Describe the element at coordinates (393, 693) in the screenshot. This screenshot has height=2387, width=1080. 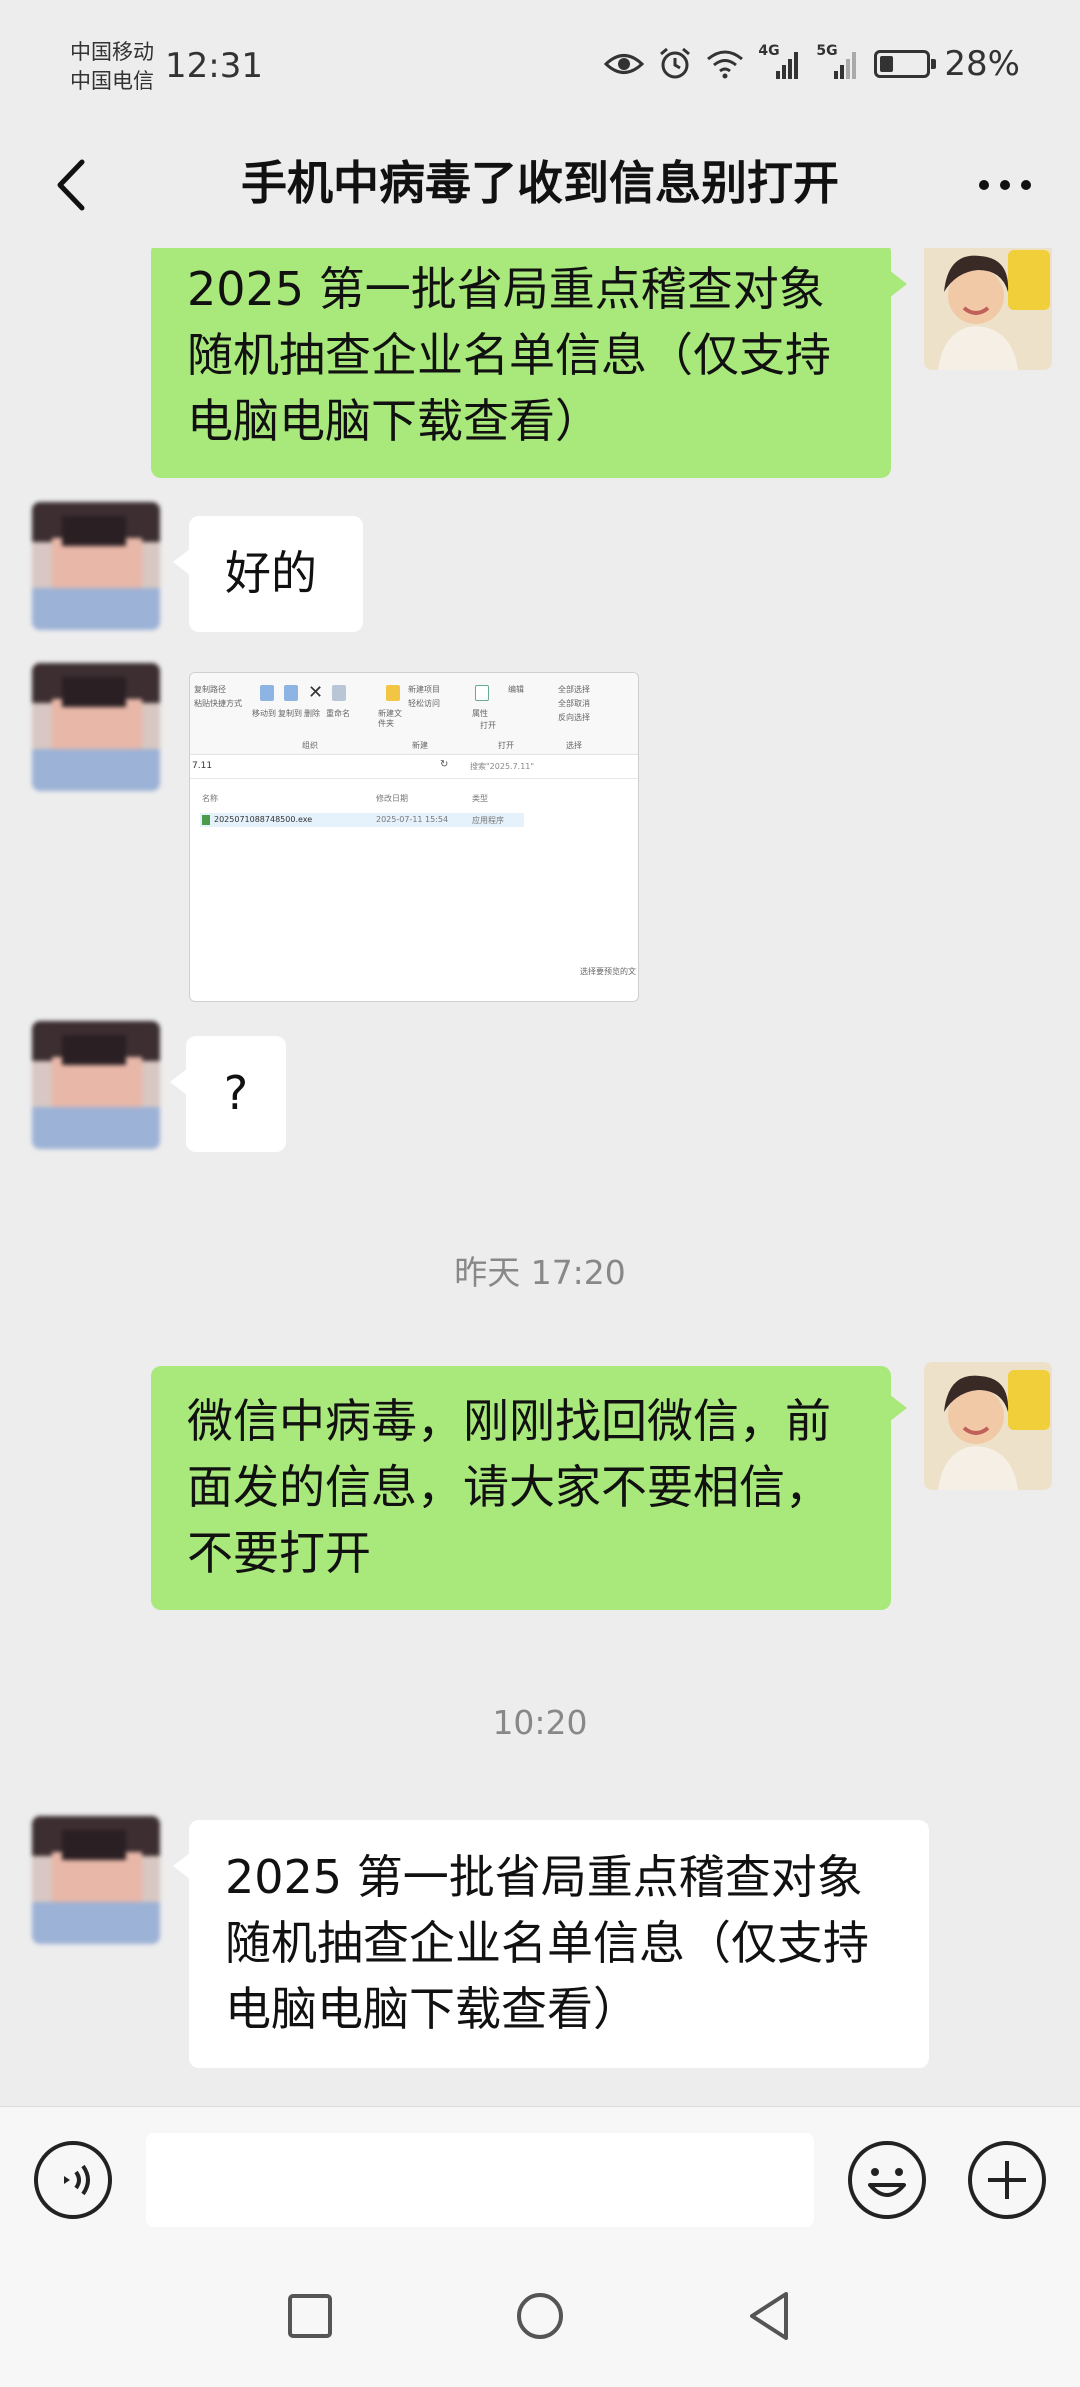
I see `folder-icon` at that location.